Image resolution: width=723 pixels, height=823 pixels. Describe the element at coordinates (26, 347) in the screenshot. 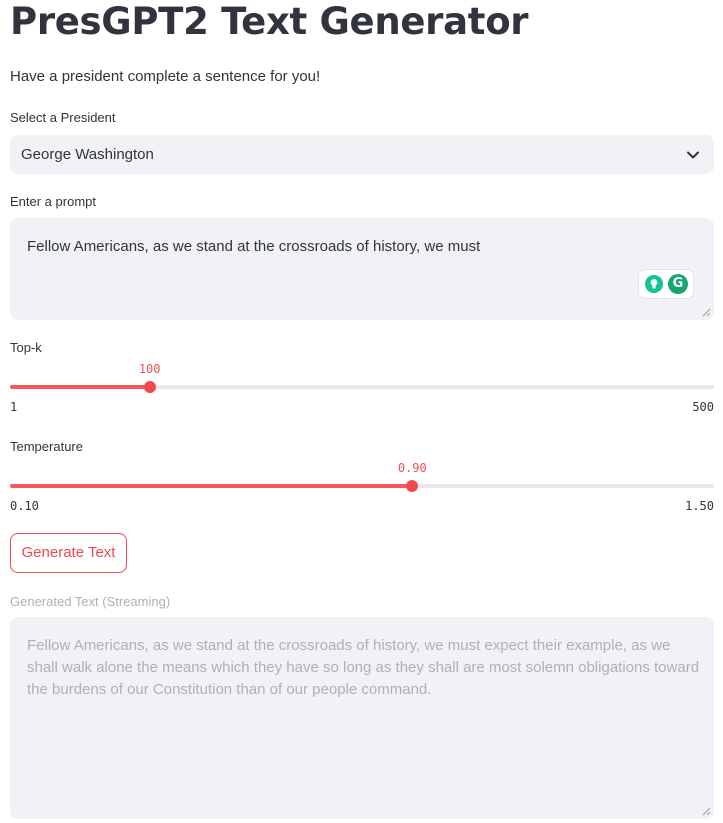

I see `top-k-label: Top-k` at that location.